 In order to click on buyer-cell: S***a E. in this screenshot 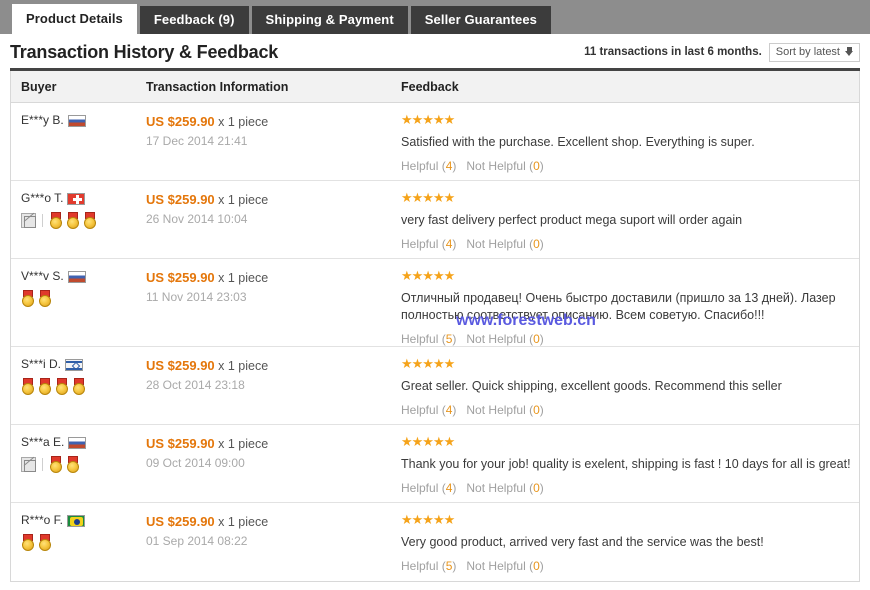, I will do `click(78, 468)`.